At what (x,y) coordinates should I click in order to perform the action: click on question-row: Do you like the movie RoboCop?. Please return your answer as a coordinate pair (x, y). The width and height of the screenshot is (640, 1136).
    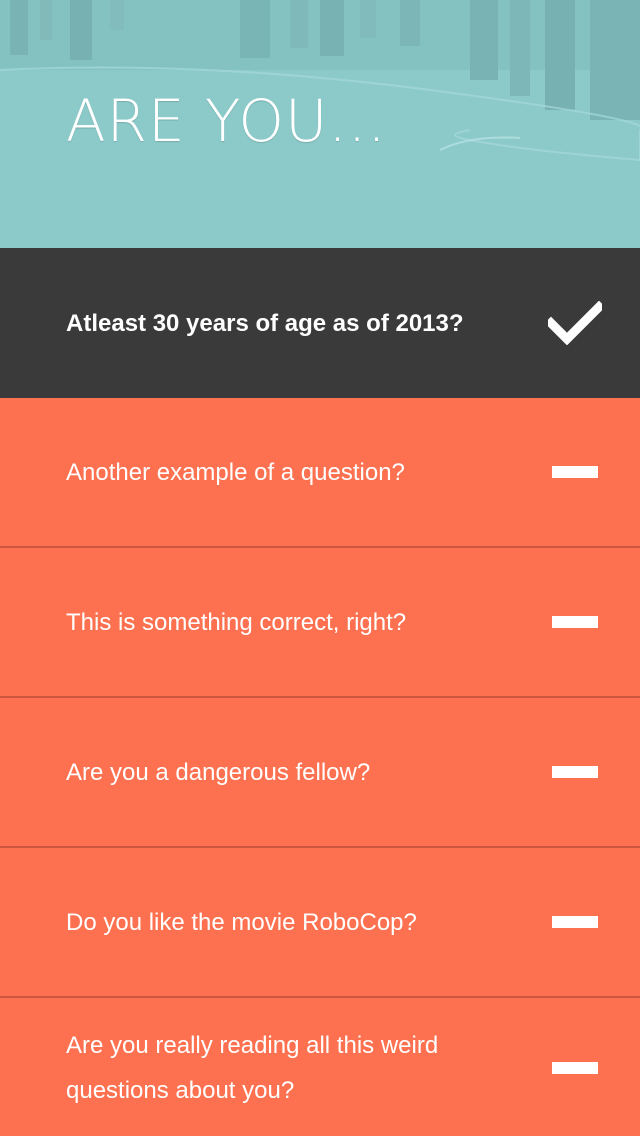
    Looking at the image, I should click on (320, 923).